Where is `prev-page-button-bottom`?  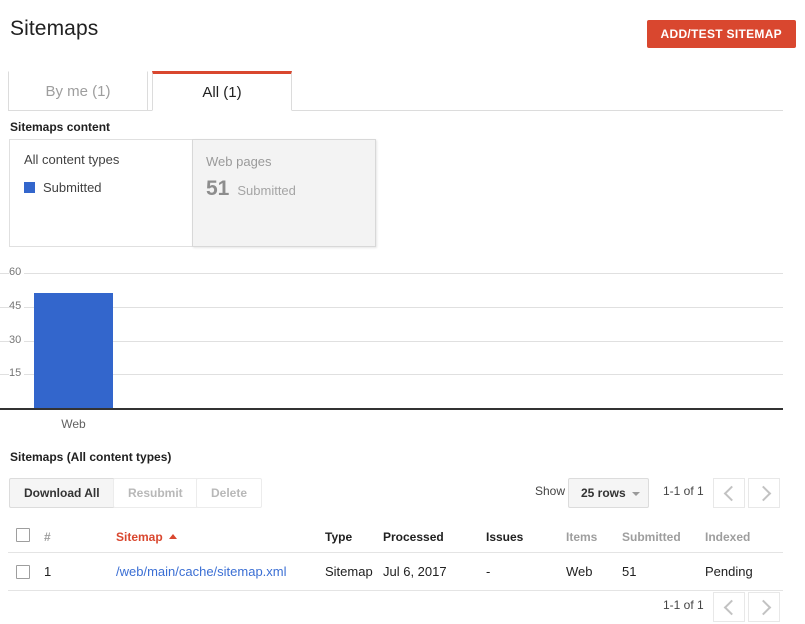 prev-page-button-bottom is located at coordinates (729, 607).